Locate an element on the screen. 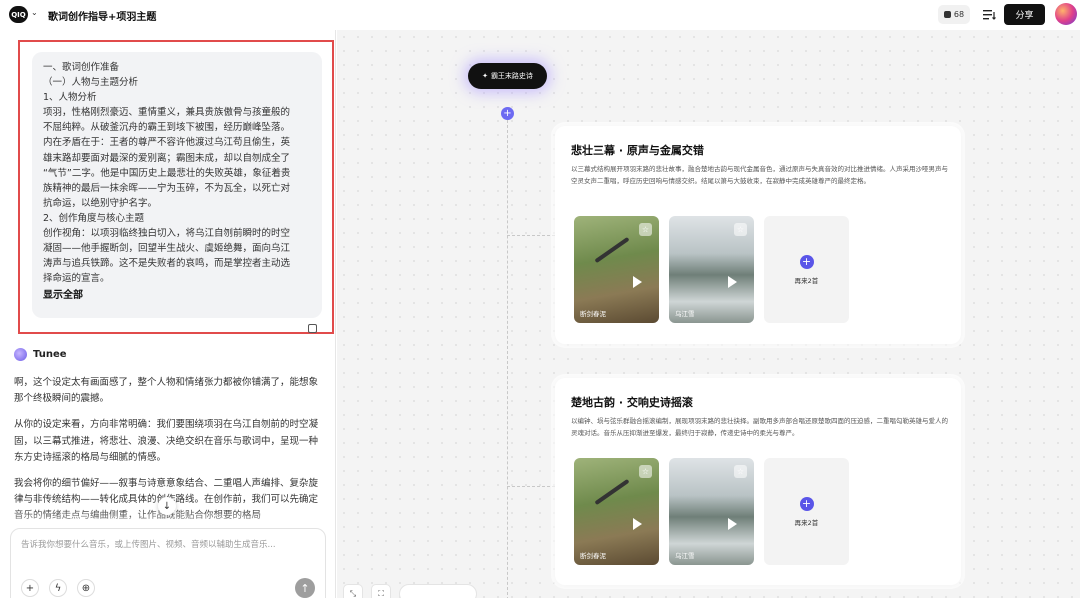  root-node: ✦ 霸王末路史诗 is located at coordinates (507, 76).